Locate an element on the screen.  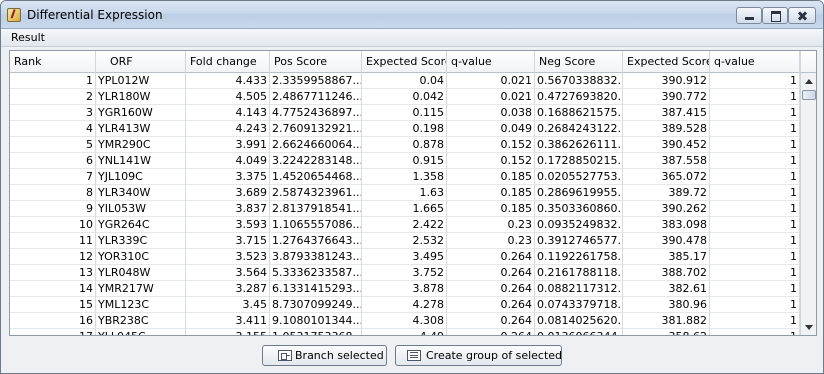
table-cell: YNL141W is located at coordinates (141, 161).